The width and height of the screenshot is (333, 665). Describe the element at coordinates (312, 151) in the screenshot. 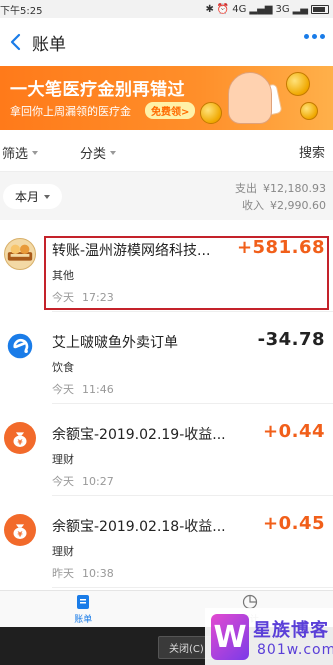

I see `search-button: 搜索` at that location.